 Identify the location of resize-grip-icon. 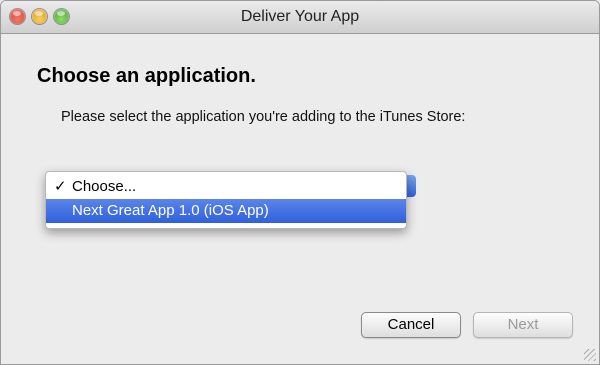
(590, 355).